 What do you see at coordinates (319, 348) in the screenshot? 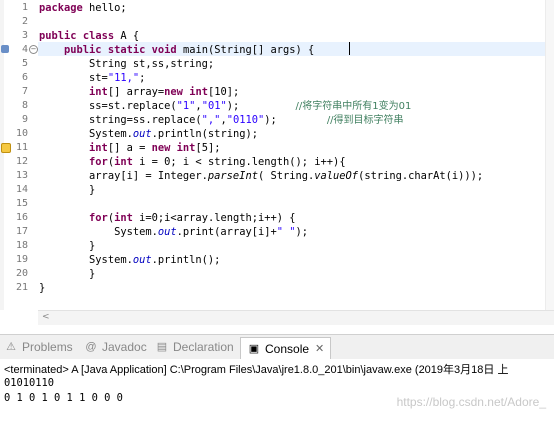
I see `close-icon: ✕` at bounding box center [319, 348].